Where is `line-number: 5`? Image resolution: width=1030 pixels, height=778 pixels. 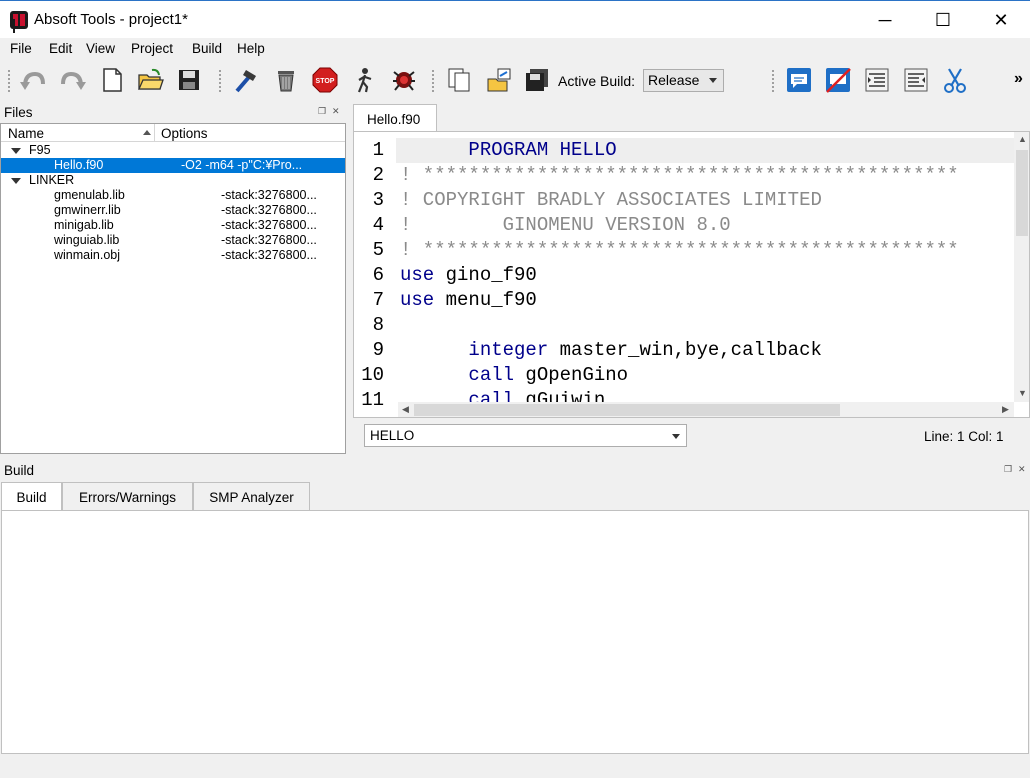
line-number: 5 is located at coordinates (378, 250).